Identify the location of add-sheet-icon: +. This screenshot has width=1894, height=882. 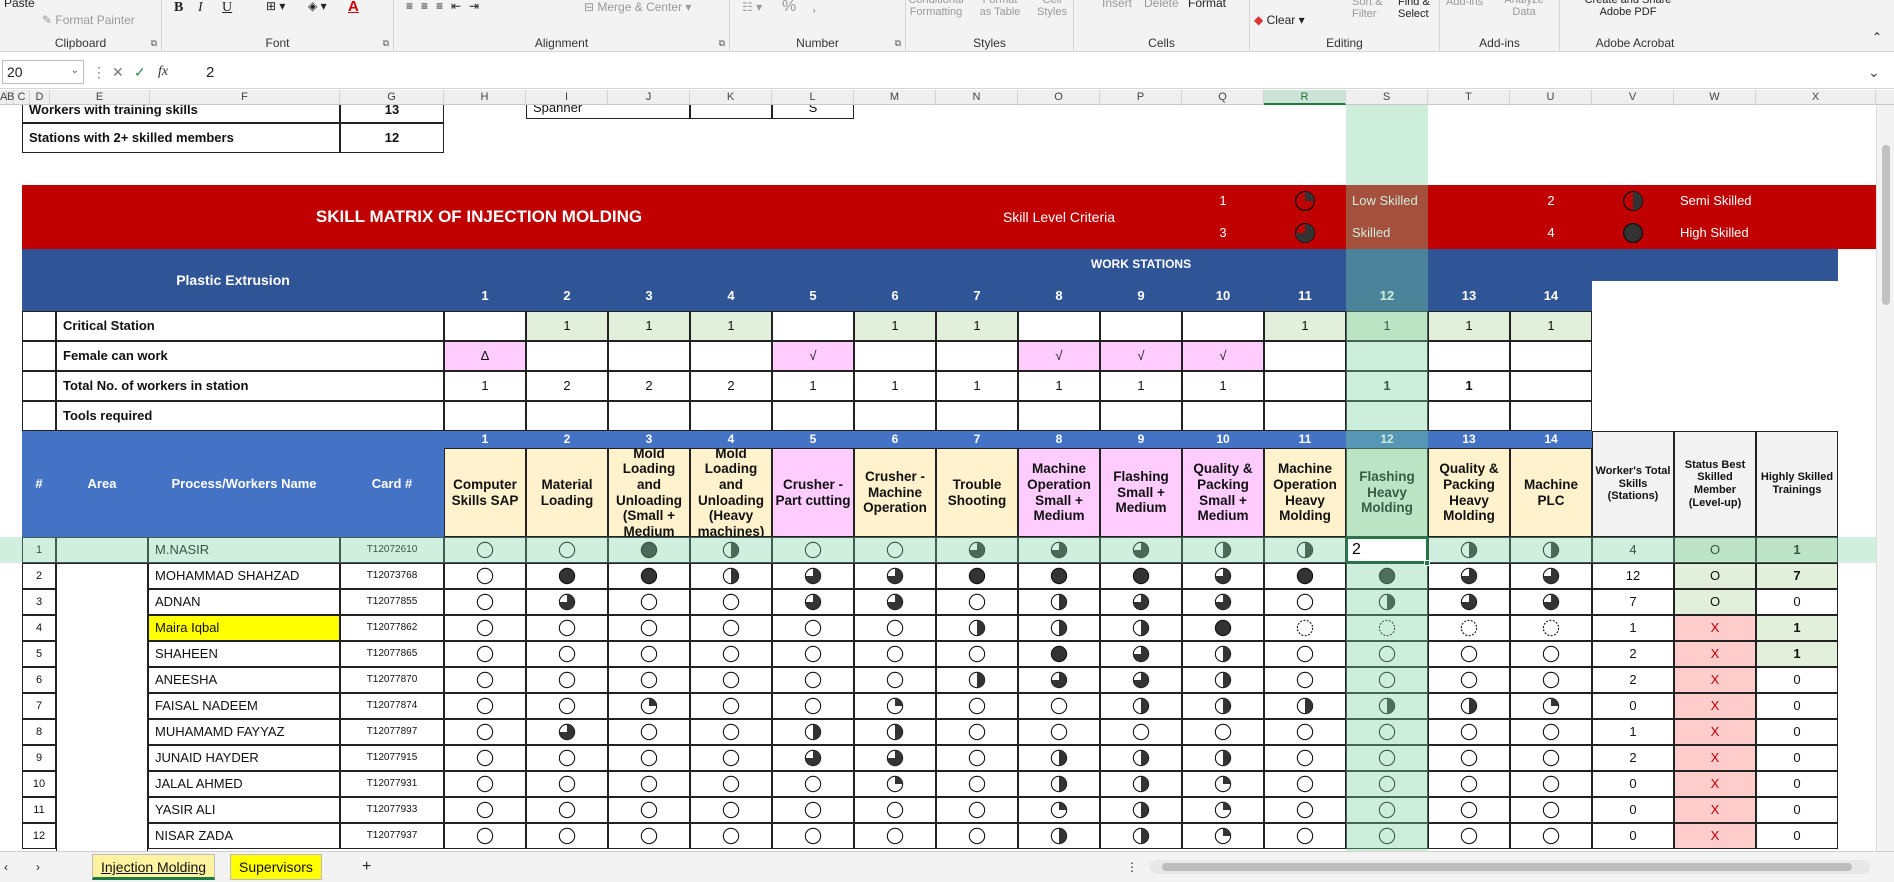
(366, 867).